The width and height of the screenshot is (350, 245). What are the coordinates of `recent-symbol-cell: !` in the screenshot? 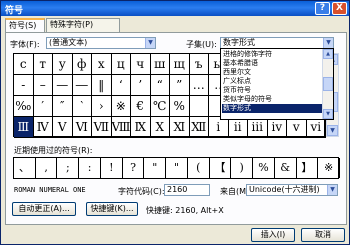 It's located at (112, 168).